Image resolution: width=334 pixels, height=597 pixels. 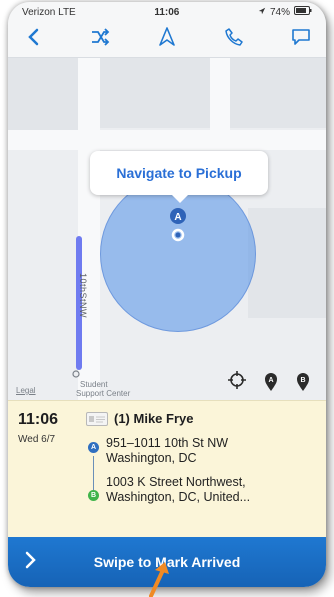 I want to click on poi-icon, so click(x=76, y=374).